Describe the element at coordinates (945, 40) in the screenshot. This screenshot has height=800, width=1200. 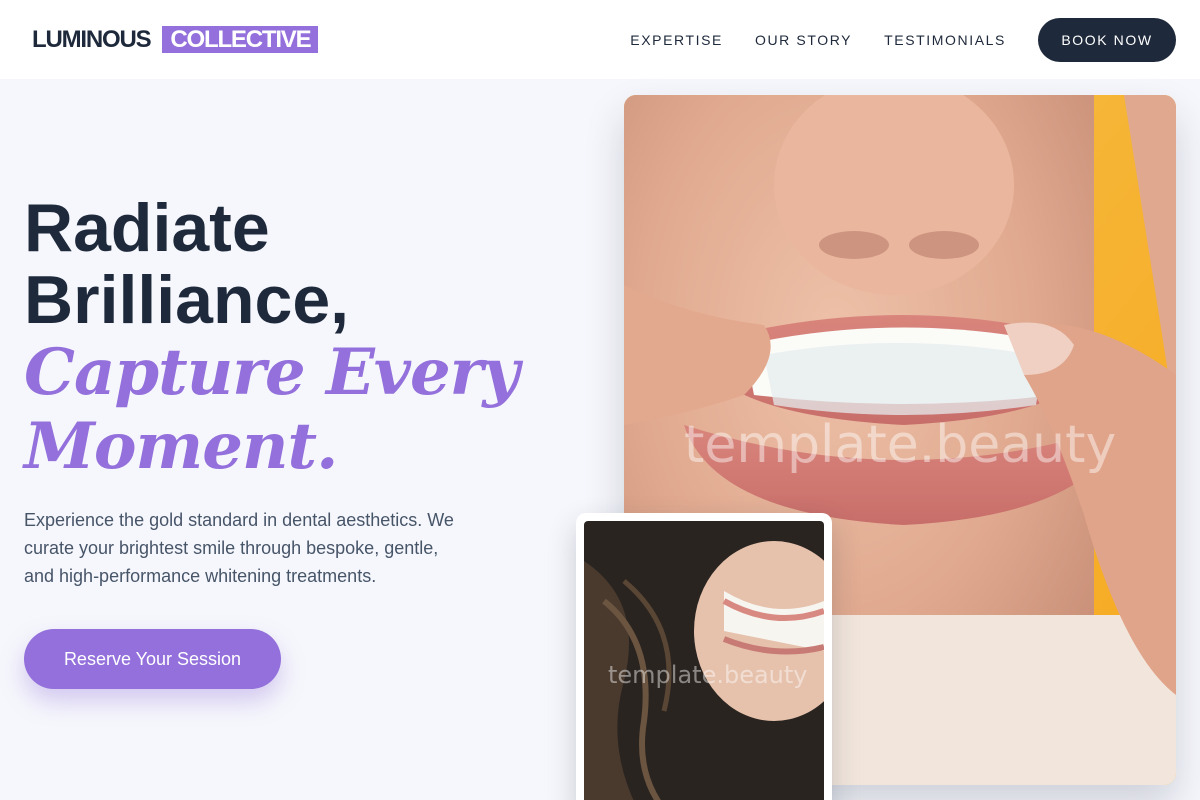
I see `nav-link-testimonials: TESTIMONIALS` at that location.